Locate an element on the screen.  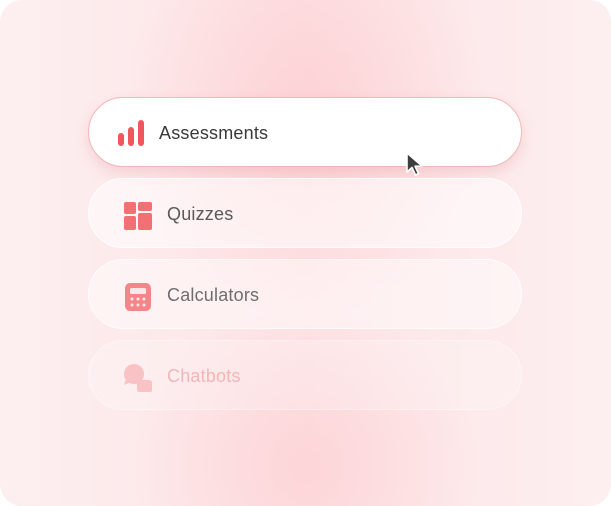
menu-item-assessments: Assessments is located at coordinates (305, 132).